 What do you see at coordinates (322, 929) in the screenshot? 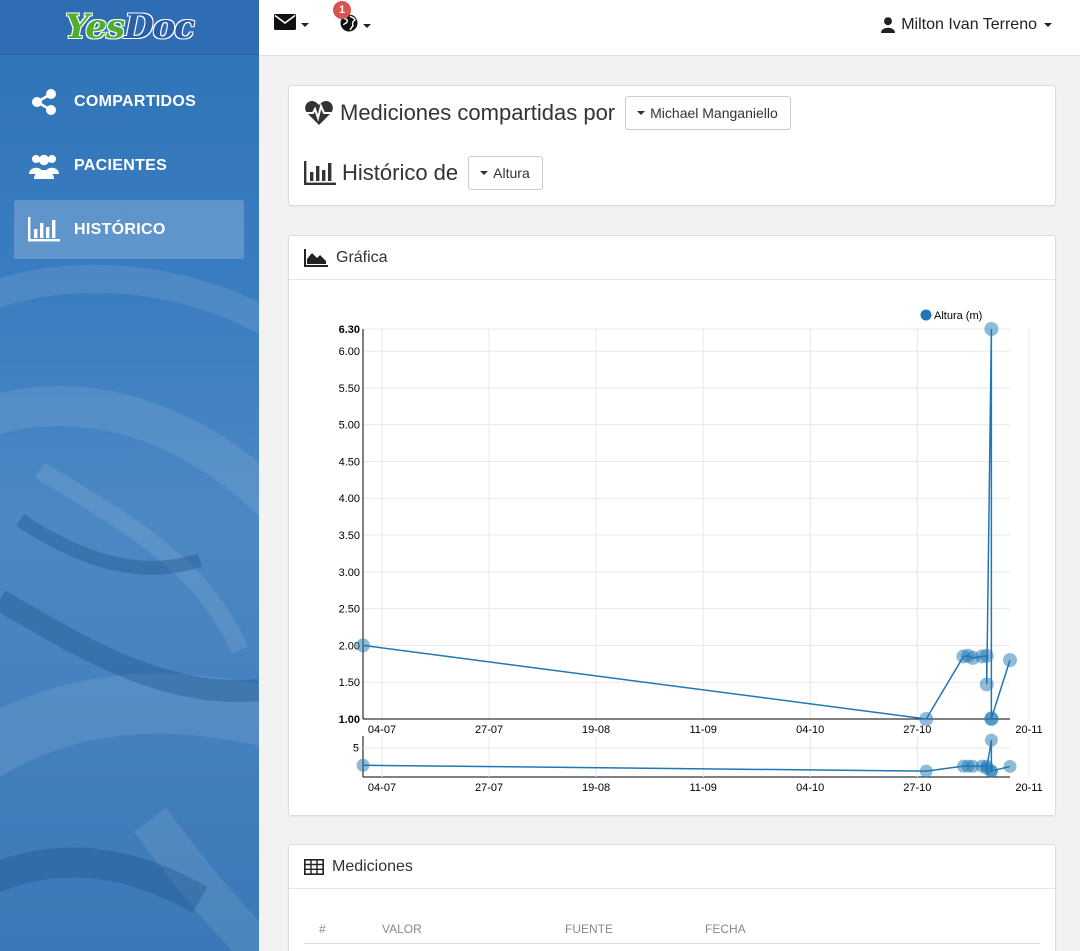
I see `column-header-number: #` at bounding box center [322, 929].